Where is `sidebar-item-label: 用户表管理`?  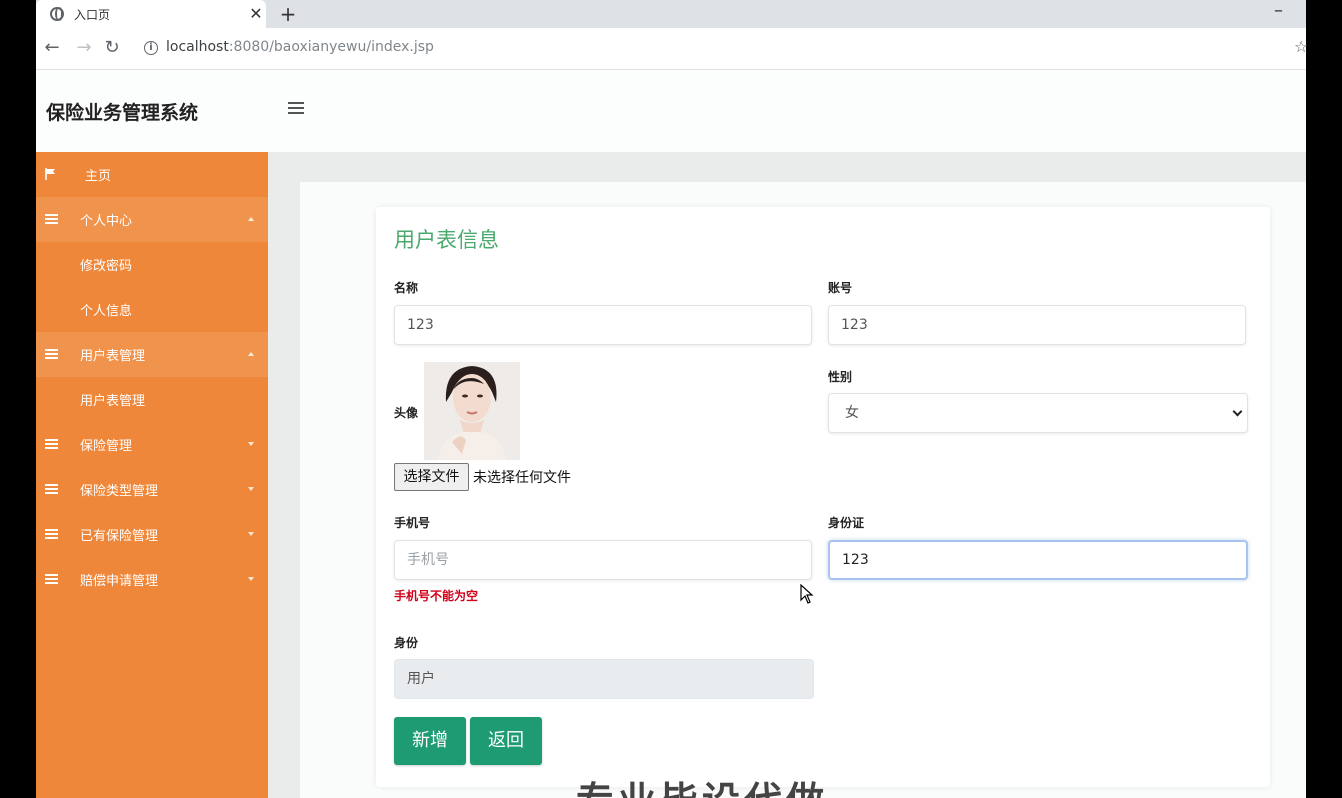
sidebar-item-label: 用户表管理 is located at coordinates (113, 356).